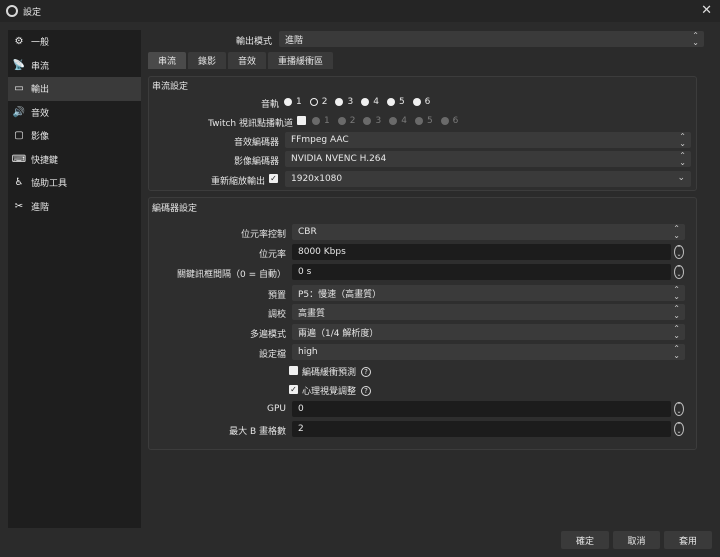 The height and width of the screenshot is (557, 720). Describe the element at coordinates (681, 178) in the screenshot. I see `chevron-down-icon: ⌄` at that location.